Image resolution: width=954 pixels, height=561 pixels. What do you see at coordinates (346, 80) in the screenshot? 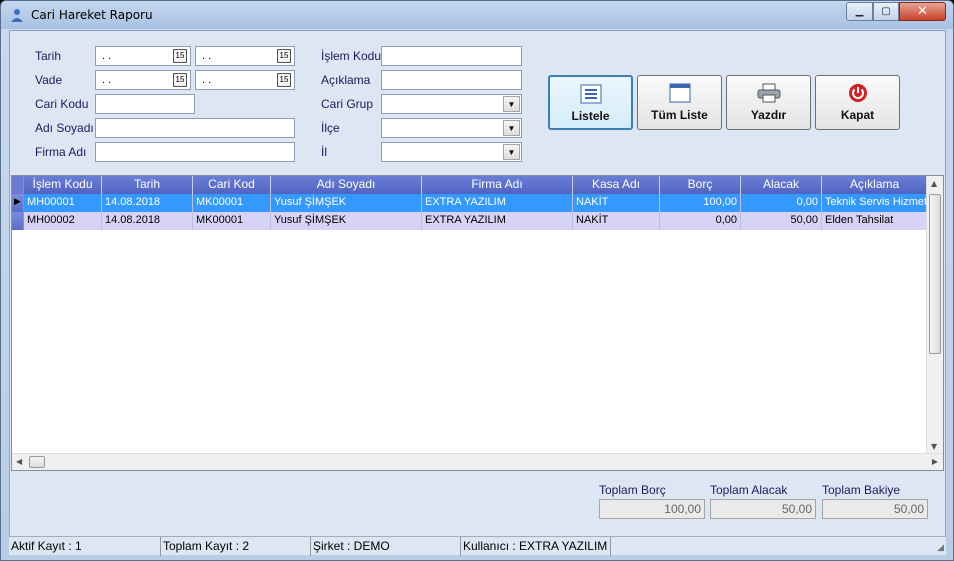
I see `aciklama-label: Açıklama` at bounding box center [346, 80].